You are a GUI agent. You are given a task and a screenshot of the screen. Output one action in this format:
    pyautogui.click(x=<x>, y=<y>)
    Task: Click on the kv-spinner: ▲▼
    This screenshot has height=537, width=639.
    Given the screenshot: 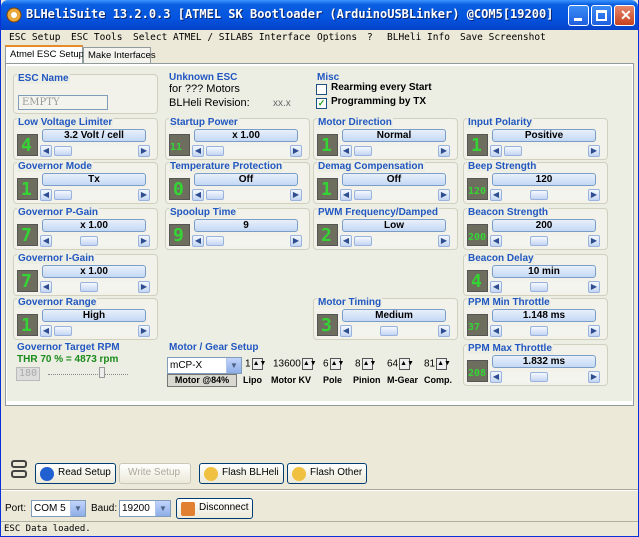 What is the action you would take?
    pyautogui.click(x=309, y=364)
    